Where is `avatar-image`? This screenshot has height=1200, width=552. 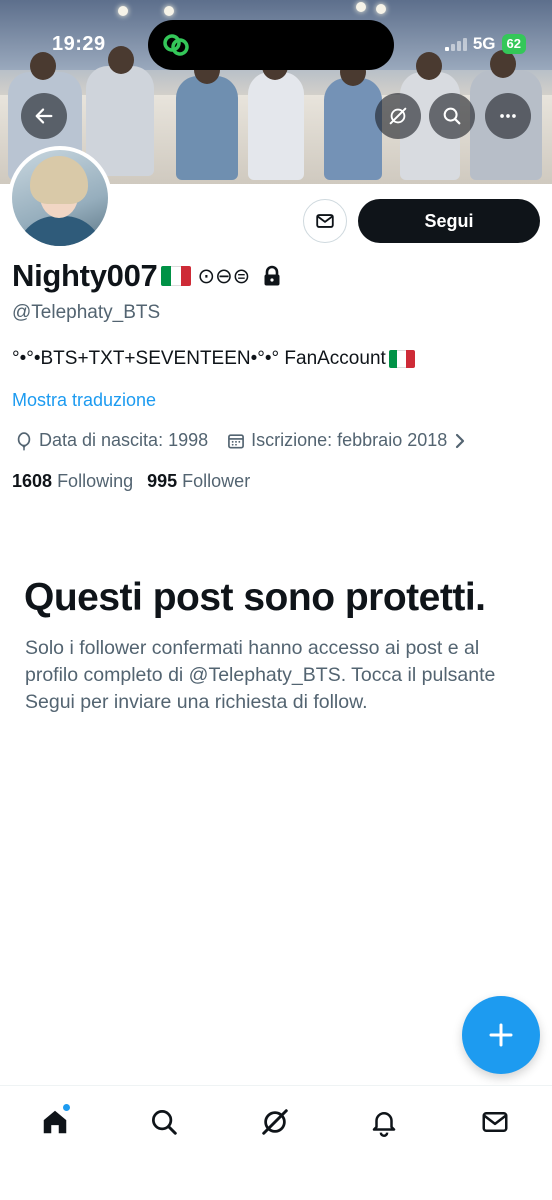
avatar-image is located at coordinates (60, 198).